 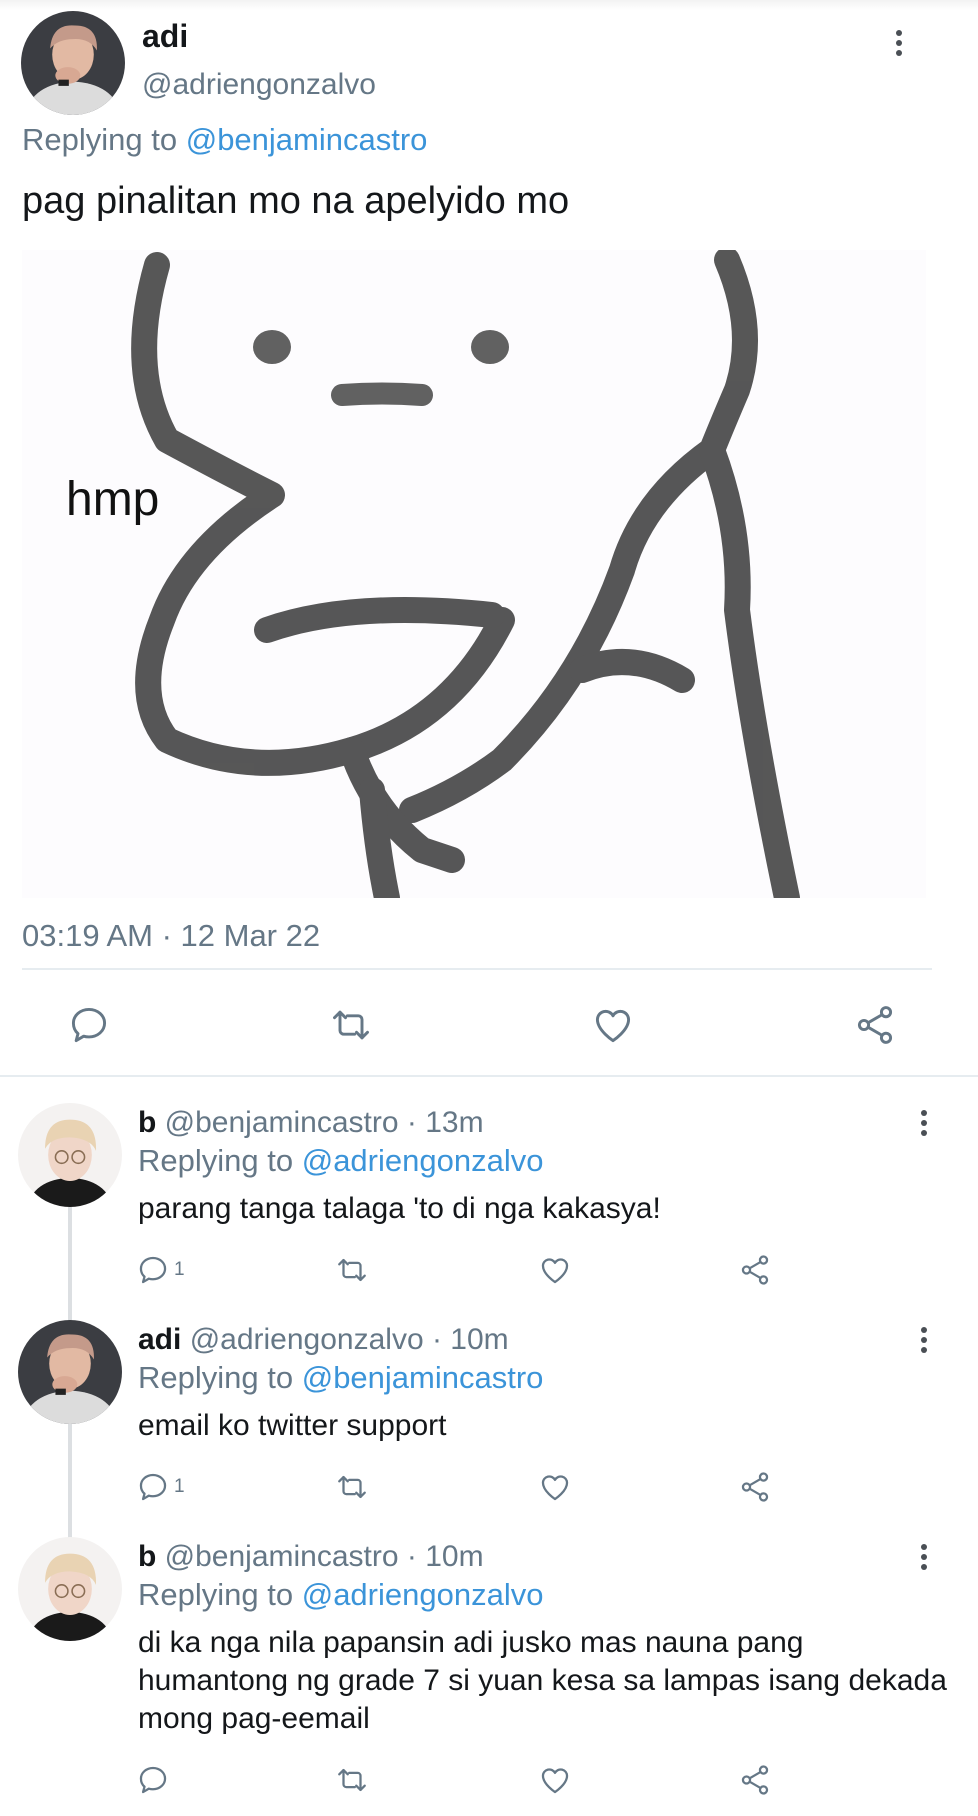 I want to click on reply-header: adi @adriengonzalvo · 10m, so click(x=323, y=1340).